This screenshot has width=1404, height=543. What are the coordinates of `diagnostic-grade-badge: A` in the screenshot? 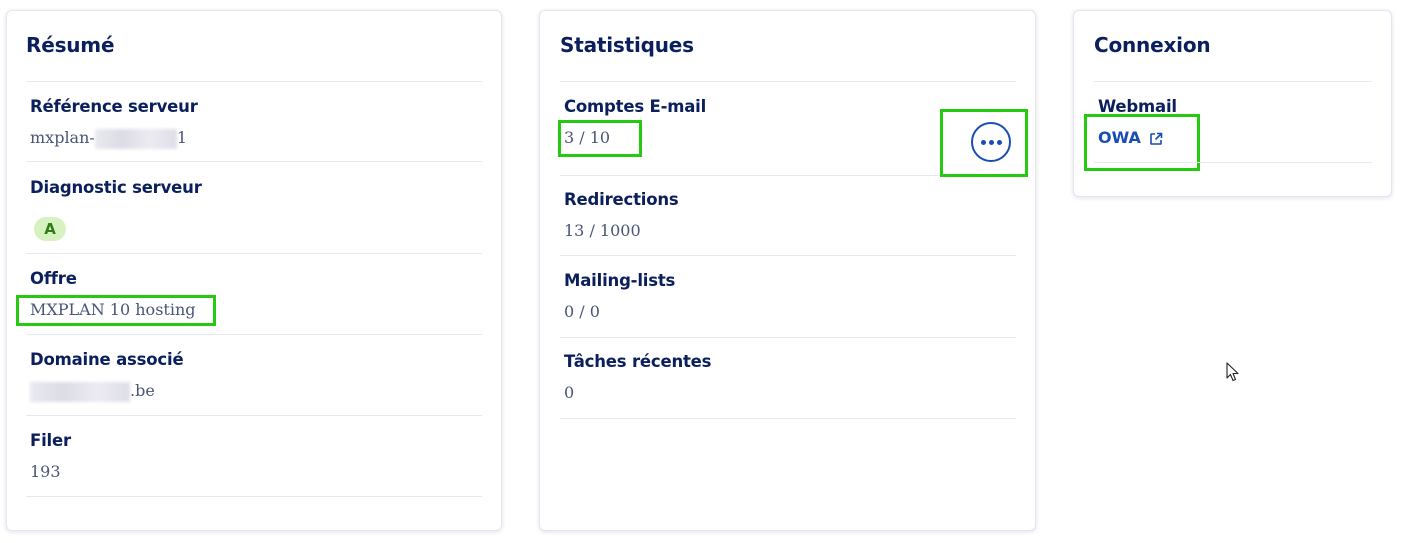 It's located at (50, 229).